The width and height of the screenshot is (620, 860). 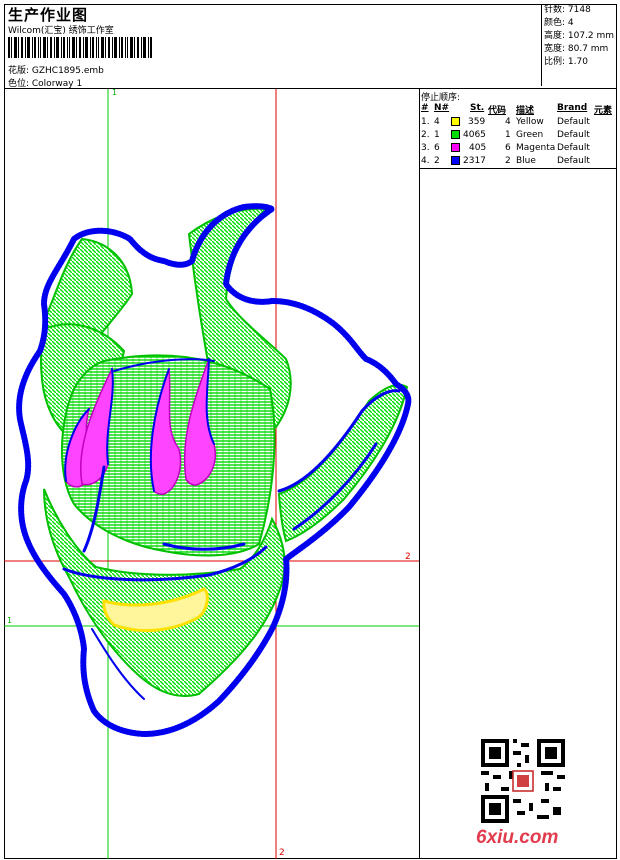 I want to click on row-needle: 1, so click(x=437, y=135).